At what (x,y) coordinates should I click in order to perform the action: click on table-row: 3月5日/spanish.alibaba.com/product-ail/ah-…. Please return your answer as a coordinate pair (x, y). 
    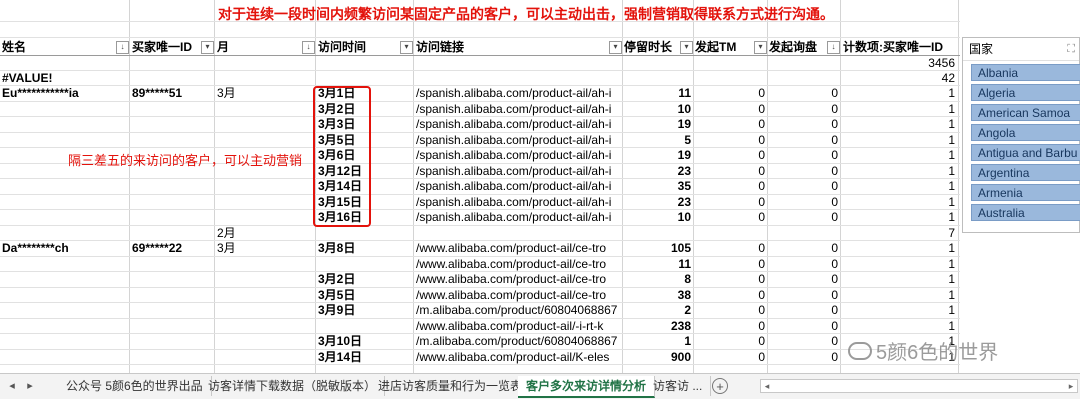
    Looking at the image, I should click on (480, 140).